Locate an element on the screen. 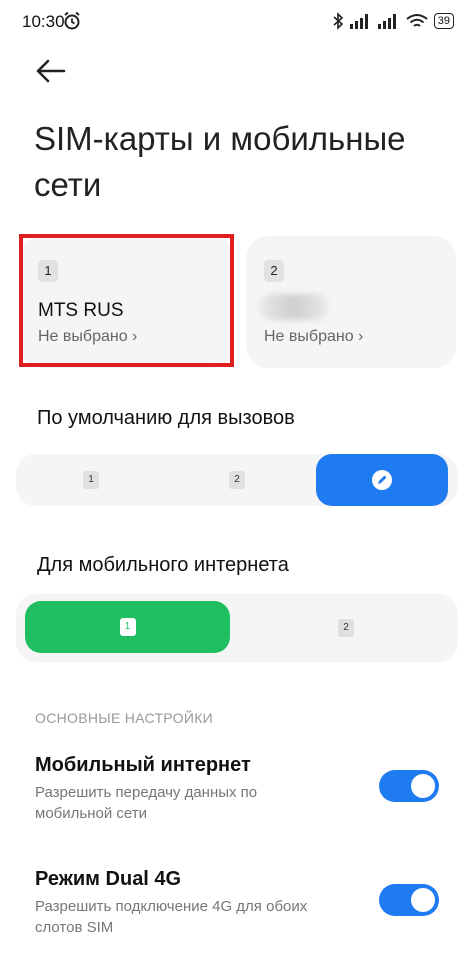 This screenshot has width=474, height=973. data-heading: Для мобильного интернета is located at coordinates (163, 565).